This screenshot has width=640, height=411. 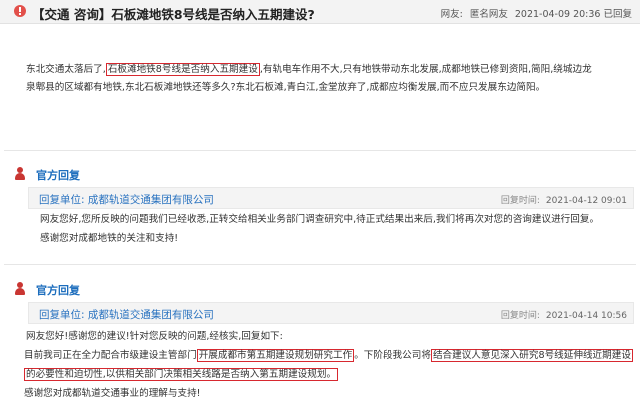 What do you see at coordinates (275, 355) in the screenshot?
I see `highlighted-research-work: 开展成都市第五期建设规划研究工作` at bounding box center [275, 355].